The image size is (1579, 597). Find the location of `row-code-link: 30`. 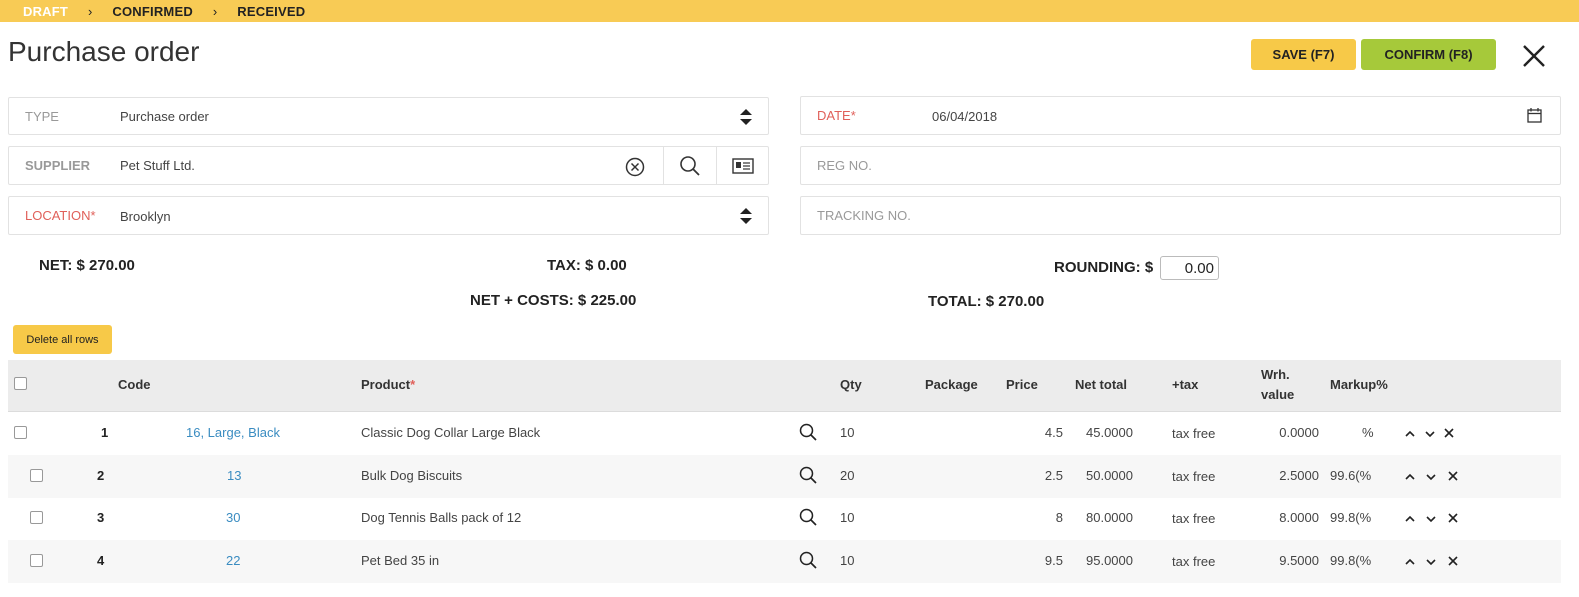

row-code-link: 30 is located at coordinates (233, 517).